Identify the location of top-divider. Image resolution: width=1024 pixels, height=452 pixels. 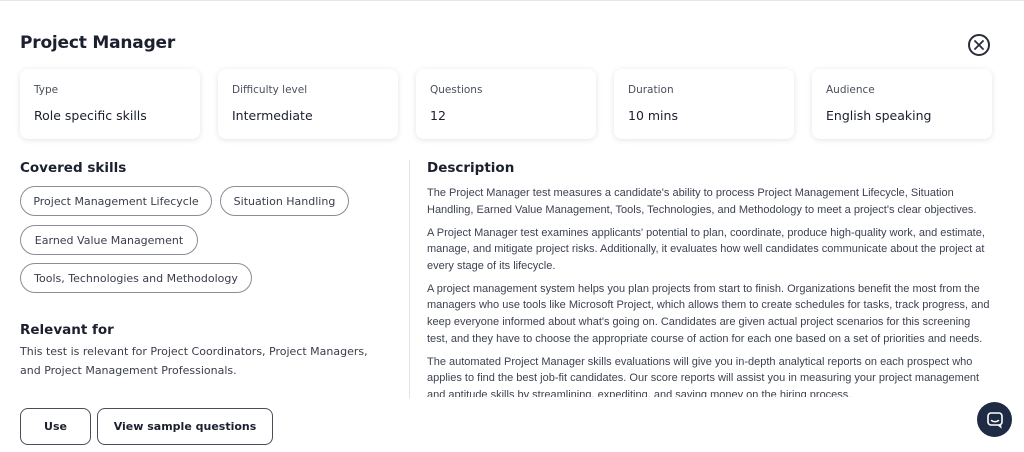
(512, 0).